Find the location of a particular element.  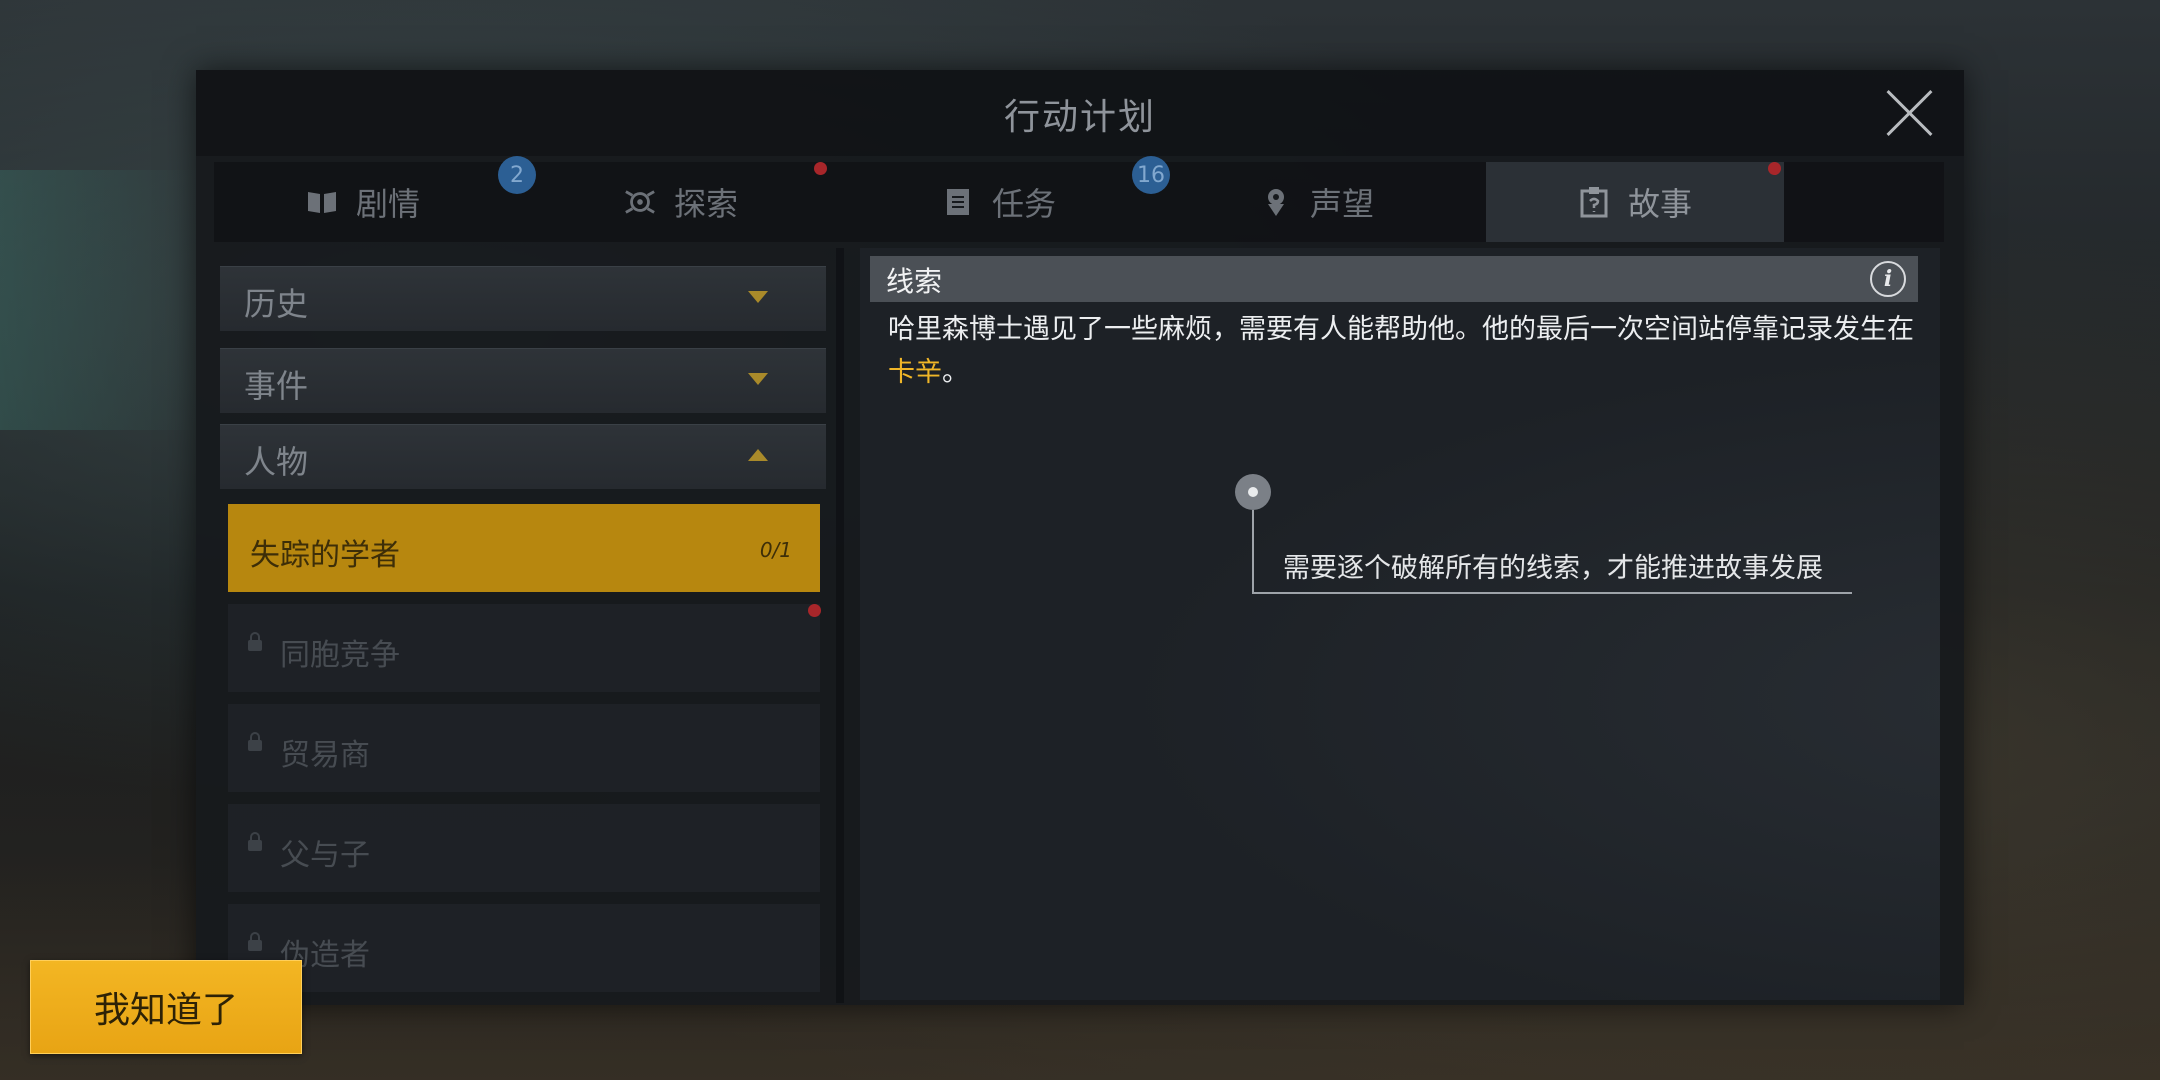

tab-label: 故事 is located at coordinates (1659, 204).